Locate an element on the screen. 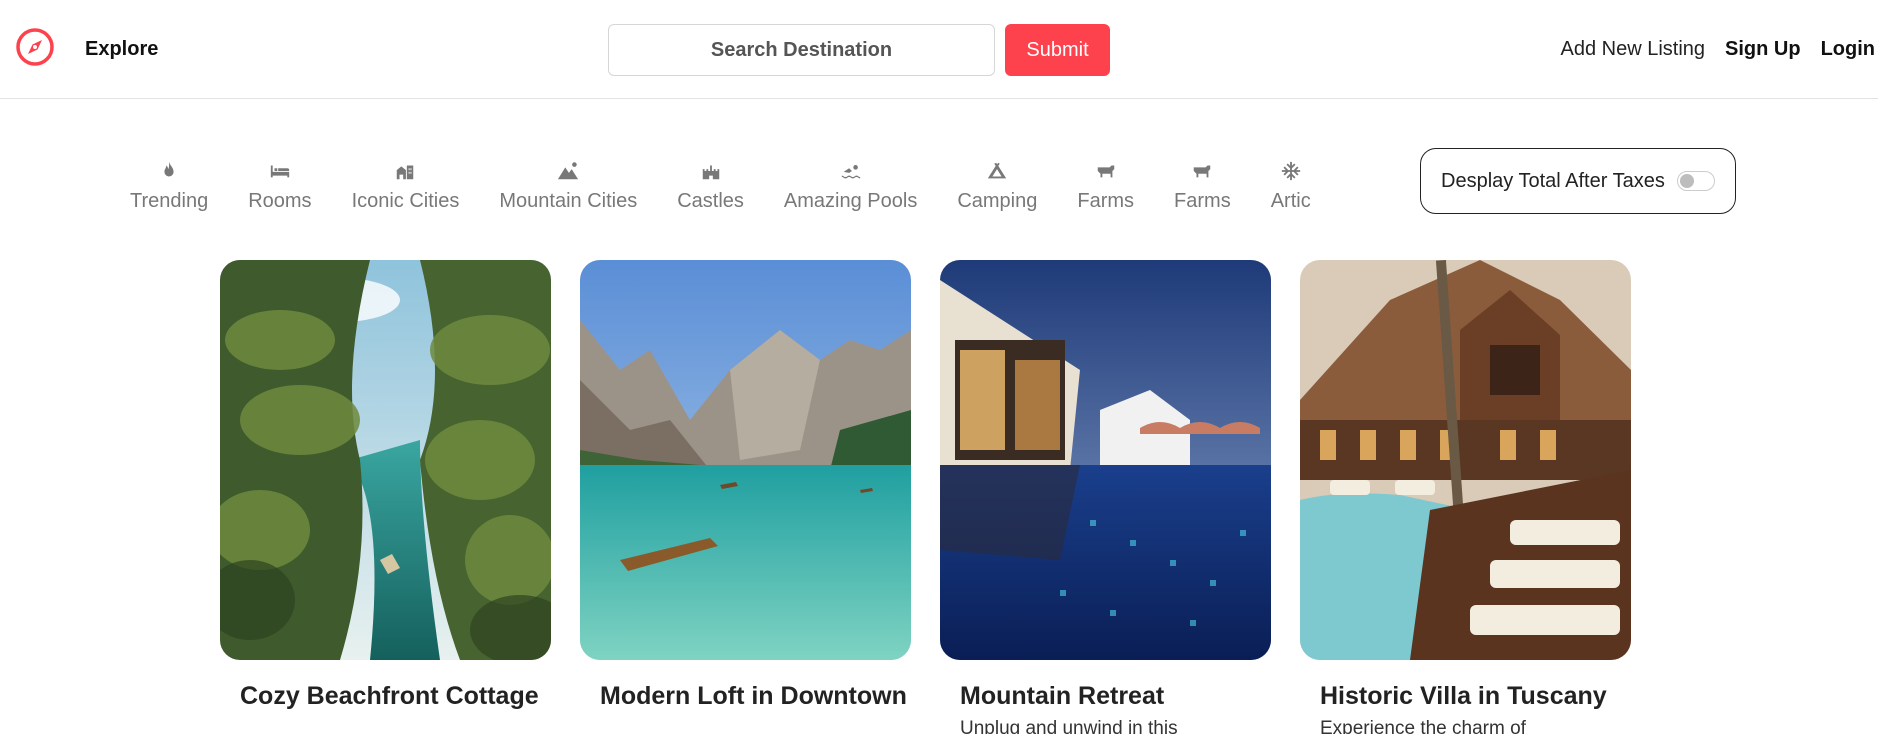 This screenshot has width=1878, height=734. filter-label: Camping is located at coordinates (997, 201).